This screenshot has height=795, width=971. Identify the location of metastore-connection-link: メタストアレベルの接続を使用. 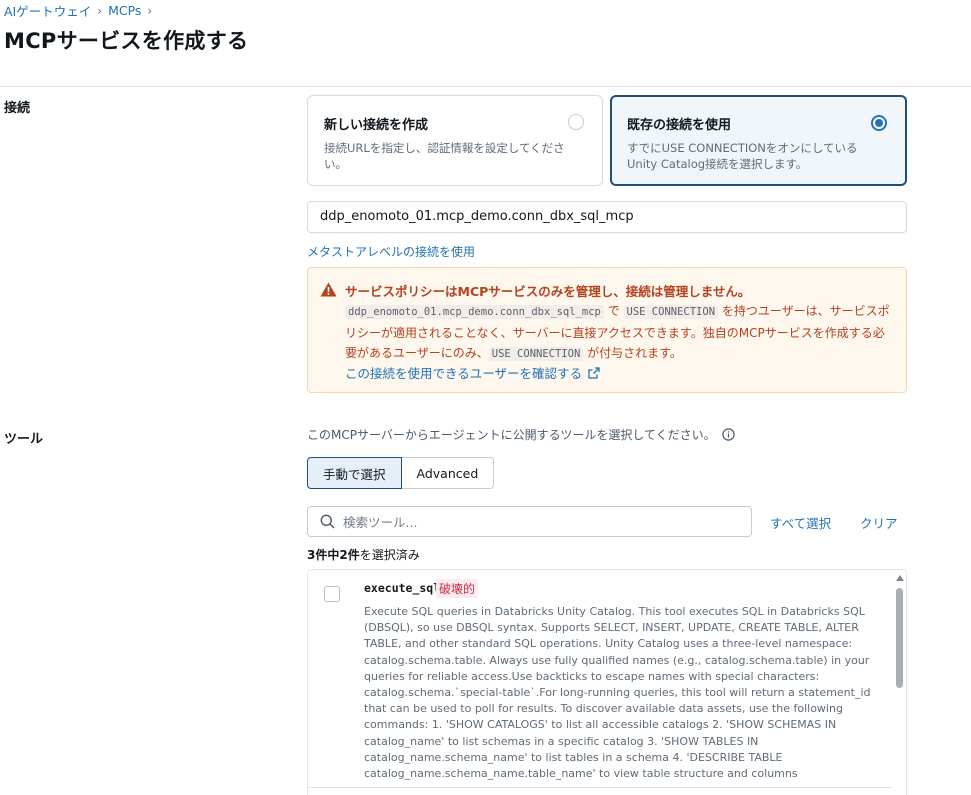
(391, 251).